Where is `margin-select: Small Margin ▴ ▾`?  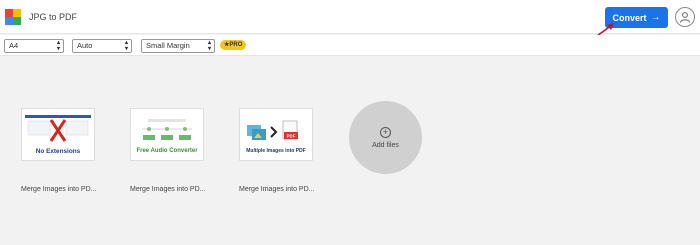 margin-select: Small Margin ▴ ▾ is located at coordinates (178, 46).